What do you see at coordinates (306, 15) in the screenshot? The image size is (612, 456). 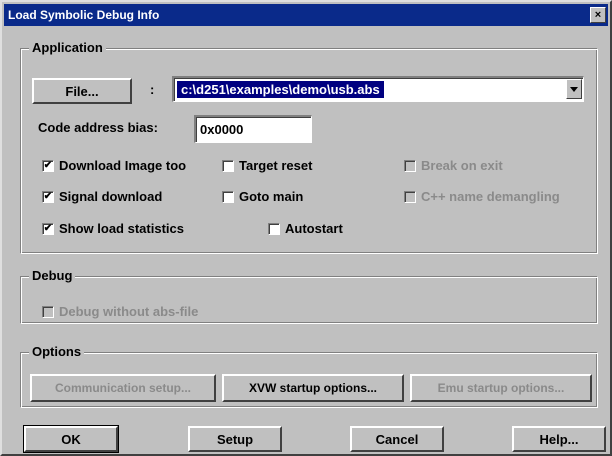 I see `title-bar: Load Symbolic Debug Info ×` at bounding box center [306, 15].